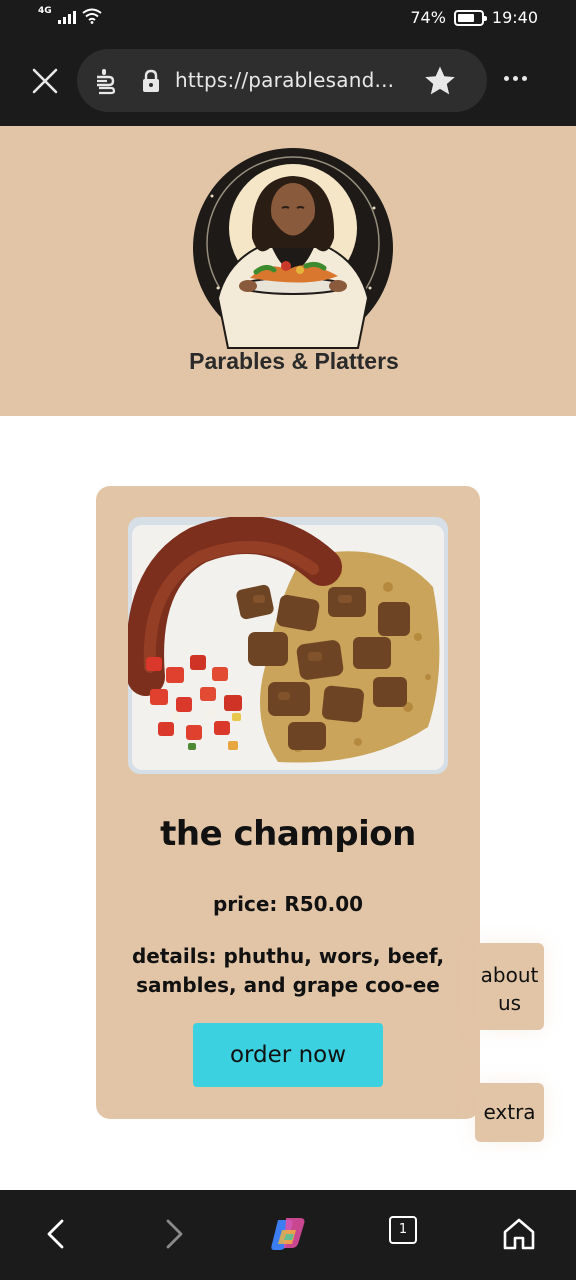  I want to click on wifi-icon, so click(92, 16).